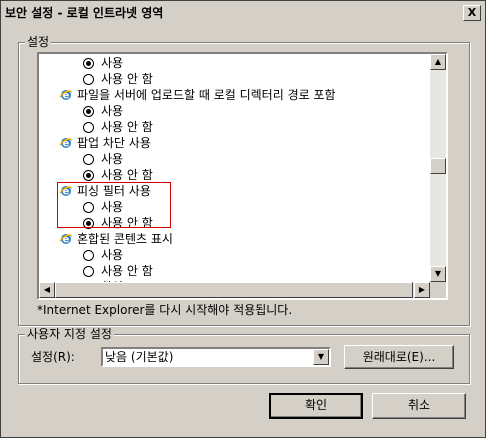  I want to click on setting-header-label: 파일을 서버에 업로드할 때 로컬 디렉터리 경로 포함, so click(206, 95).